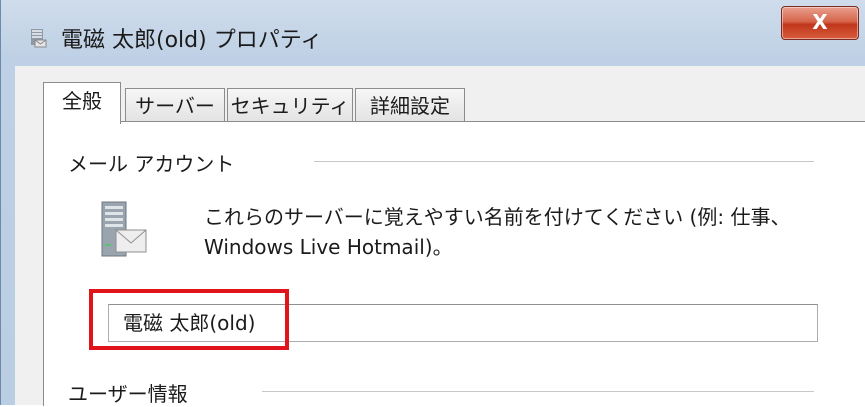 This screenshot has height=407, width=865. What do you see at coordinates (463, 323) in the screenshot?
I see `account-name-input` at bounding box center [463, 323].